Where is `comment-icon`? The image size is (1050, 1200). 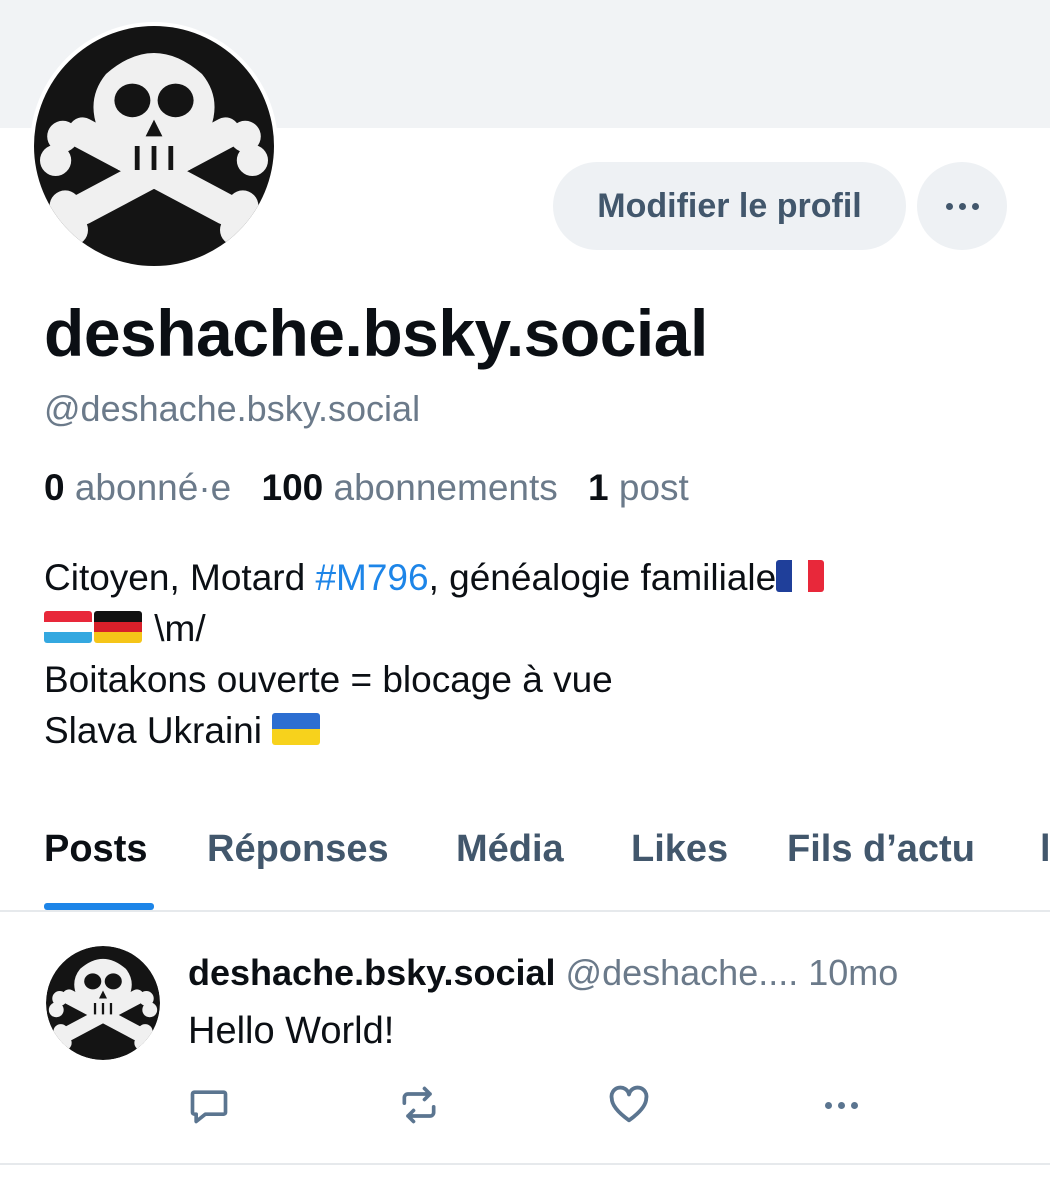
comment-icon is located at coordinates (209, 1107).